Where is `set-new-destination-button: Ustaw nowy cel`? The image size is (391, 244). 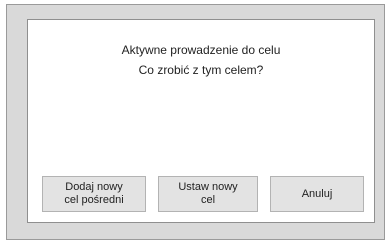
set-new-destination-button: Ustaw nowy cel is located at coordinates (208, 194).